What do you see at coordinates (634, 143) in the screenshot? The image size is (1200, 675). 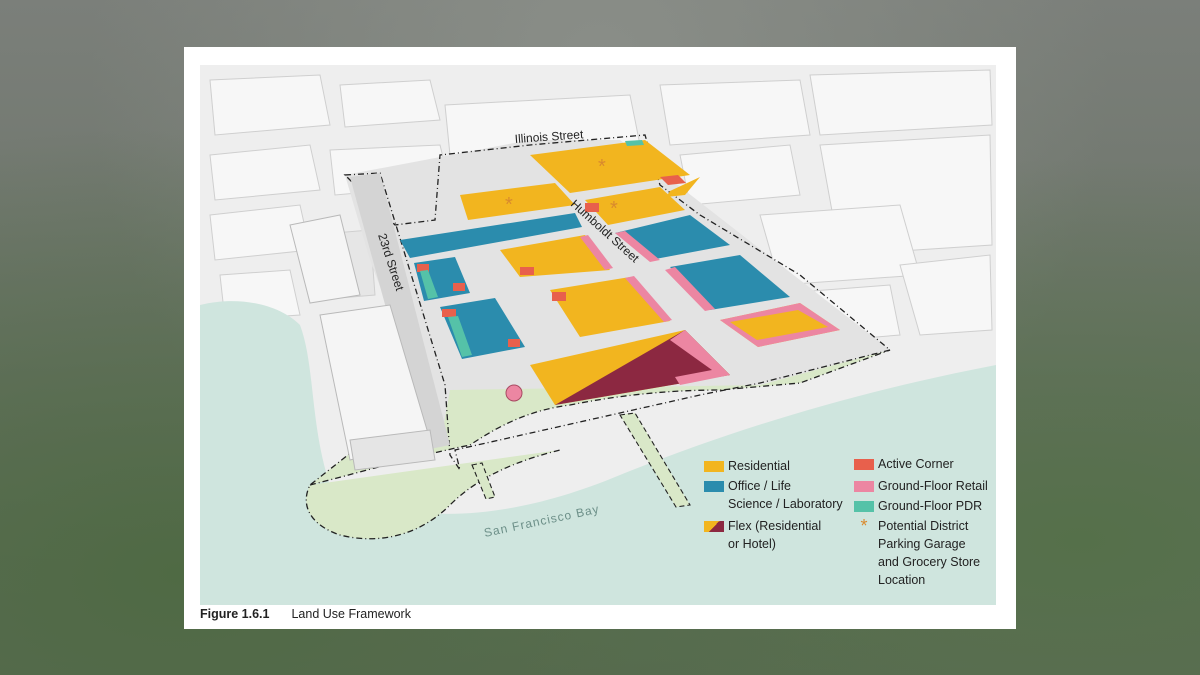 I see `parcel-pdr` at bounding box center [634, 143].